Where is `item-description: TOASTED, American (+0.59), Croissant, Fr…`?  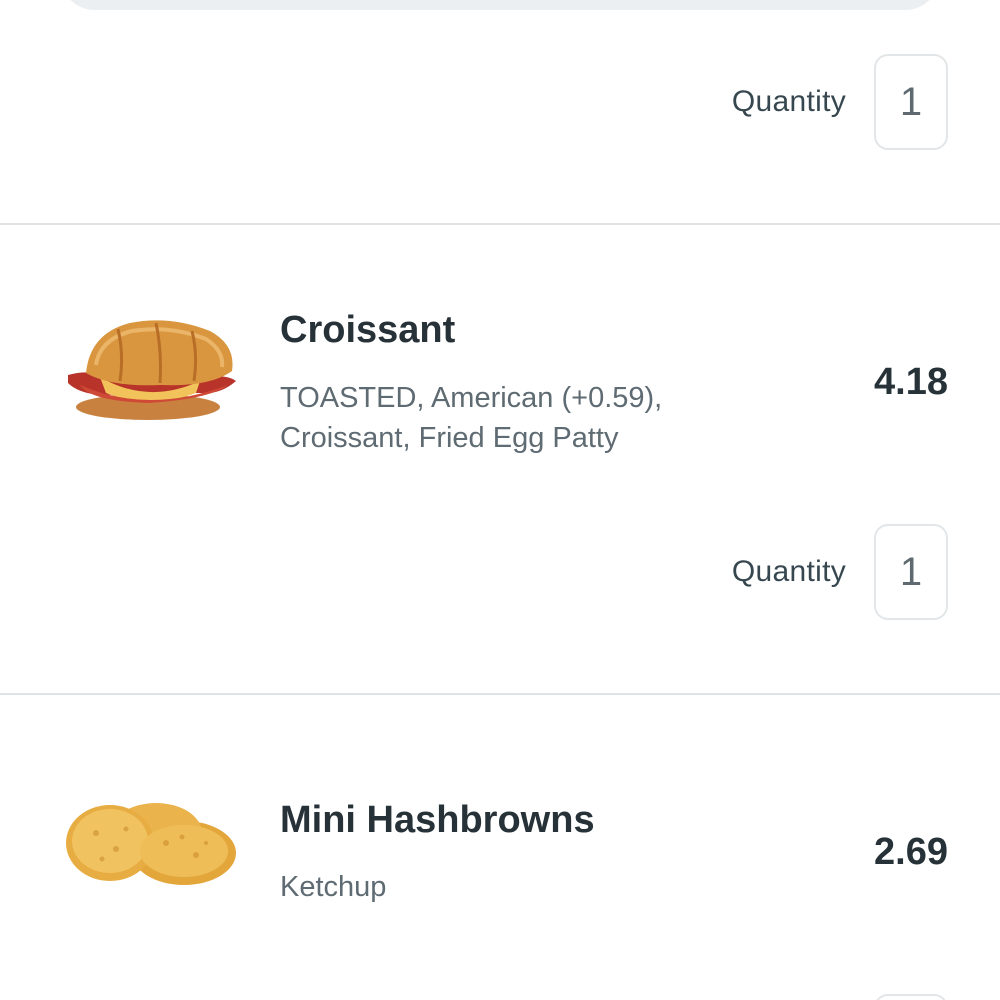 item-description: TOASTED, American (+0.59), Croissant, Fr… is located at coordinates (471, 418).